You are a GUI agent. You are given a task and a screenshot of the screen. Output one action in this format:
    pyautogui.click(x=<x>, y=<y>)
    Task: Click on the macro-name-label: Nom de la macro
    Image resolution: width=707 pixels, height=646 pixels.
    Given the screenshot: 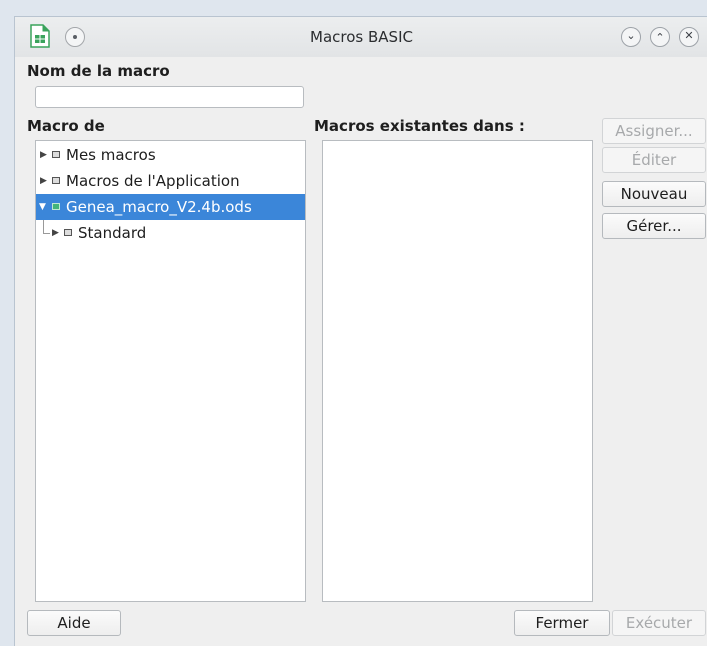 What is the action you would take?
    pyautogui.click(x=98, y=71)
    